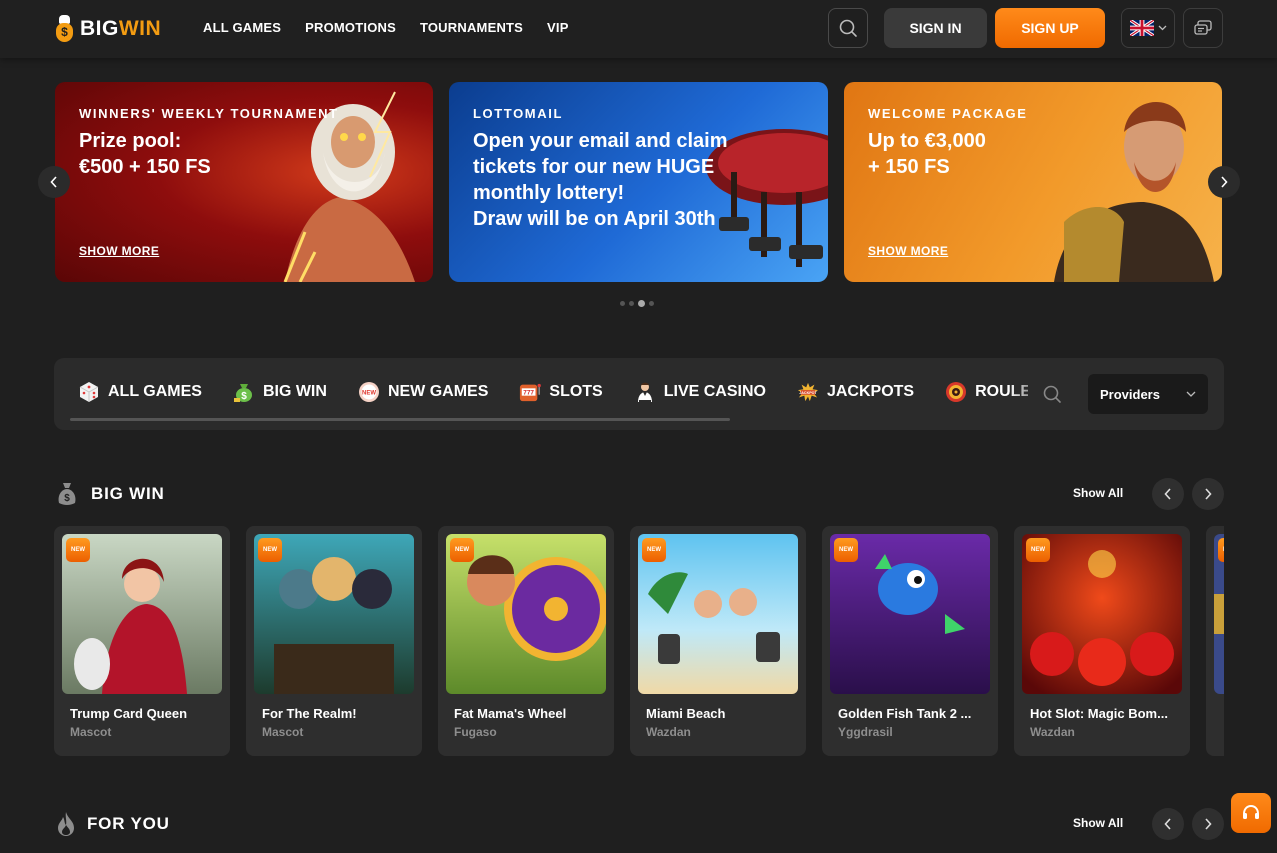 This screenshot has height=853, width=1277. I want to click on support-button, so click(1251, 813).